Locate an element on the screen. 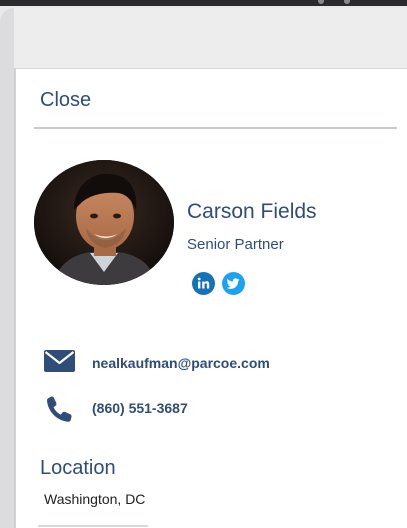 This screenshot has width=407, height=528. backdrop is located at coordinates (210, 38).